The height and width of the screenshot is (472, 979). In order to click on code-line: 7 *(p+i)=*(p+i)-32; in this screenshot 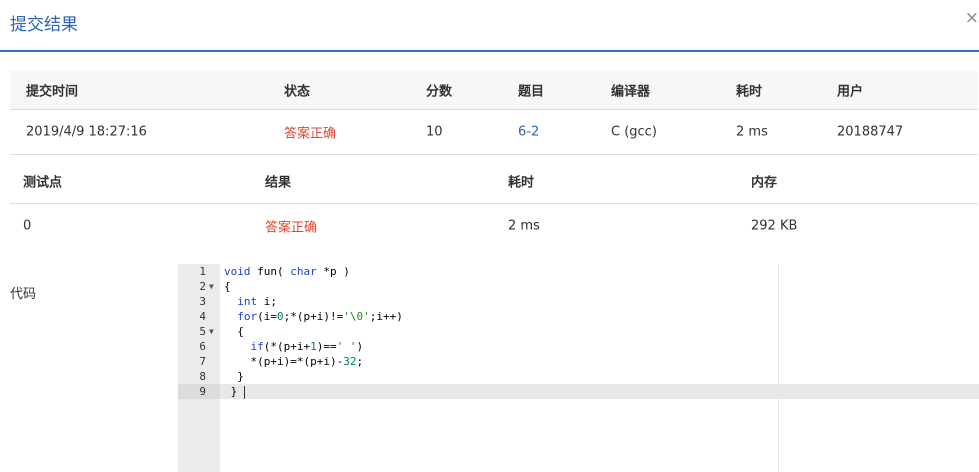, I will do `click(578, 361)`.